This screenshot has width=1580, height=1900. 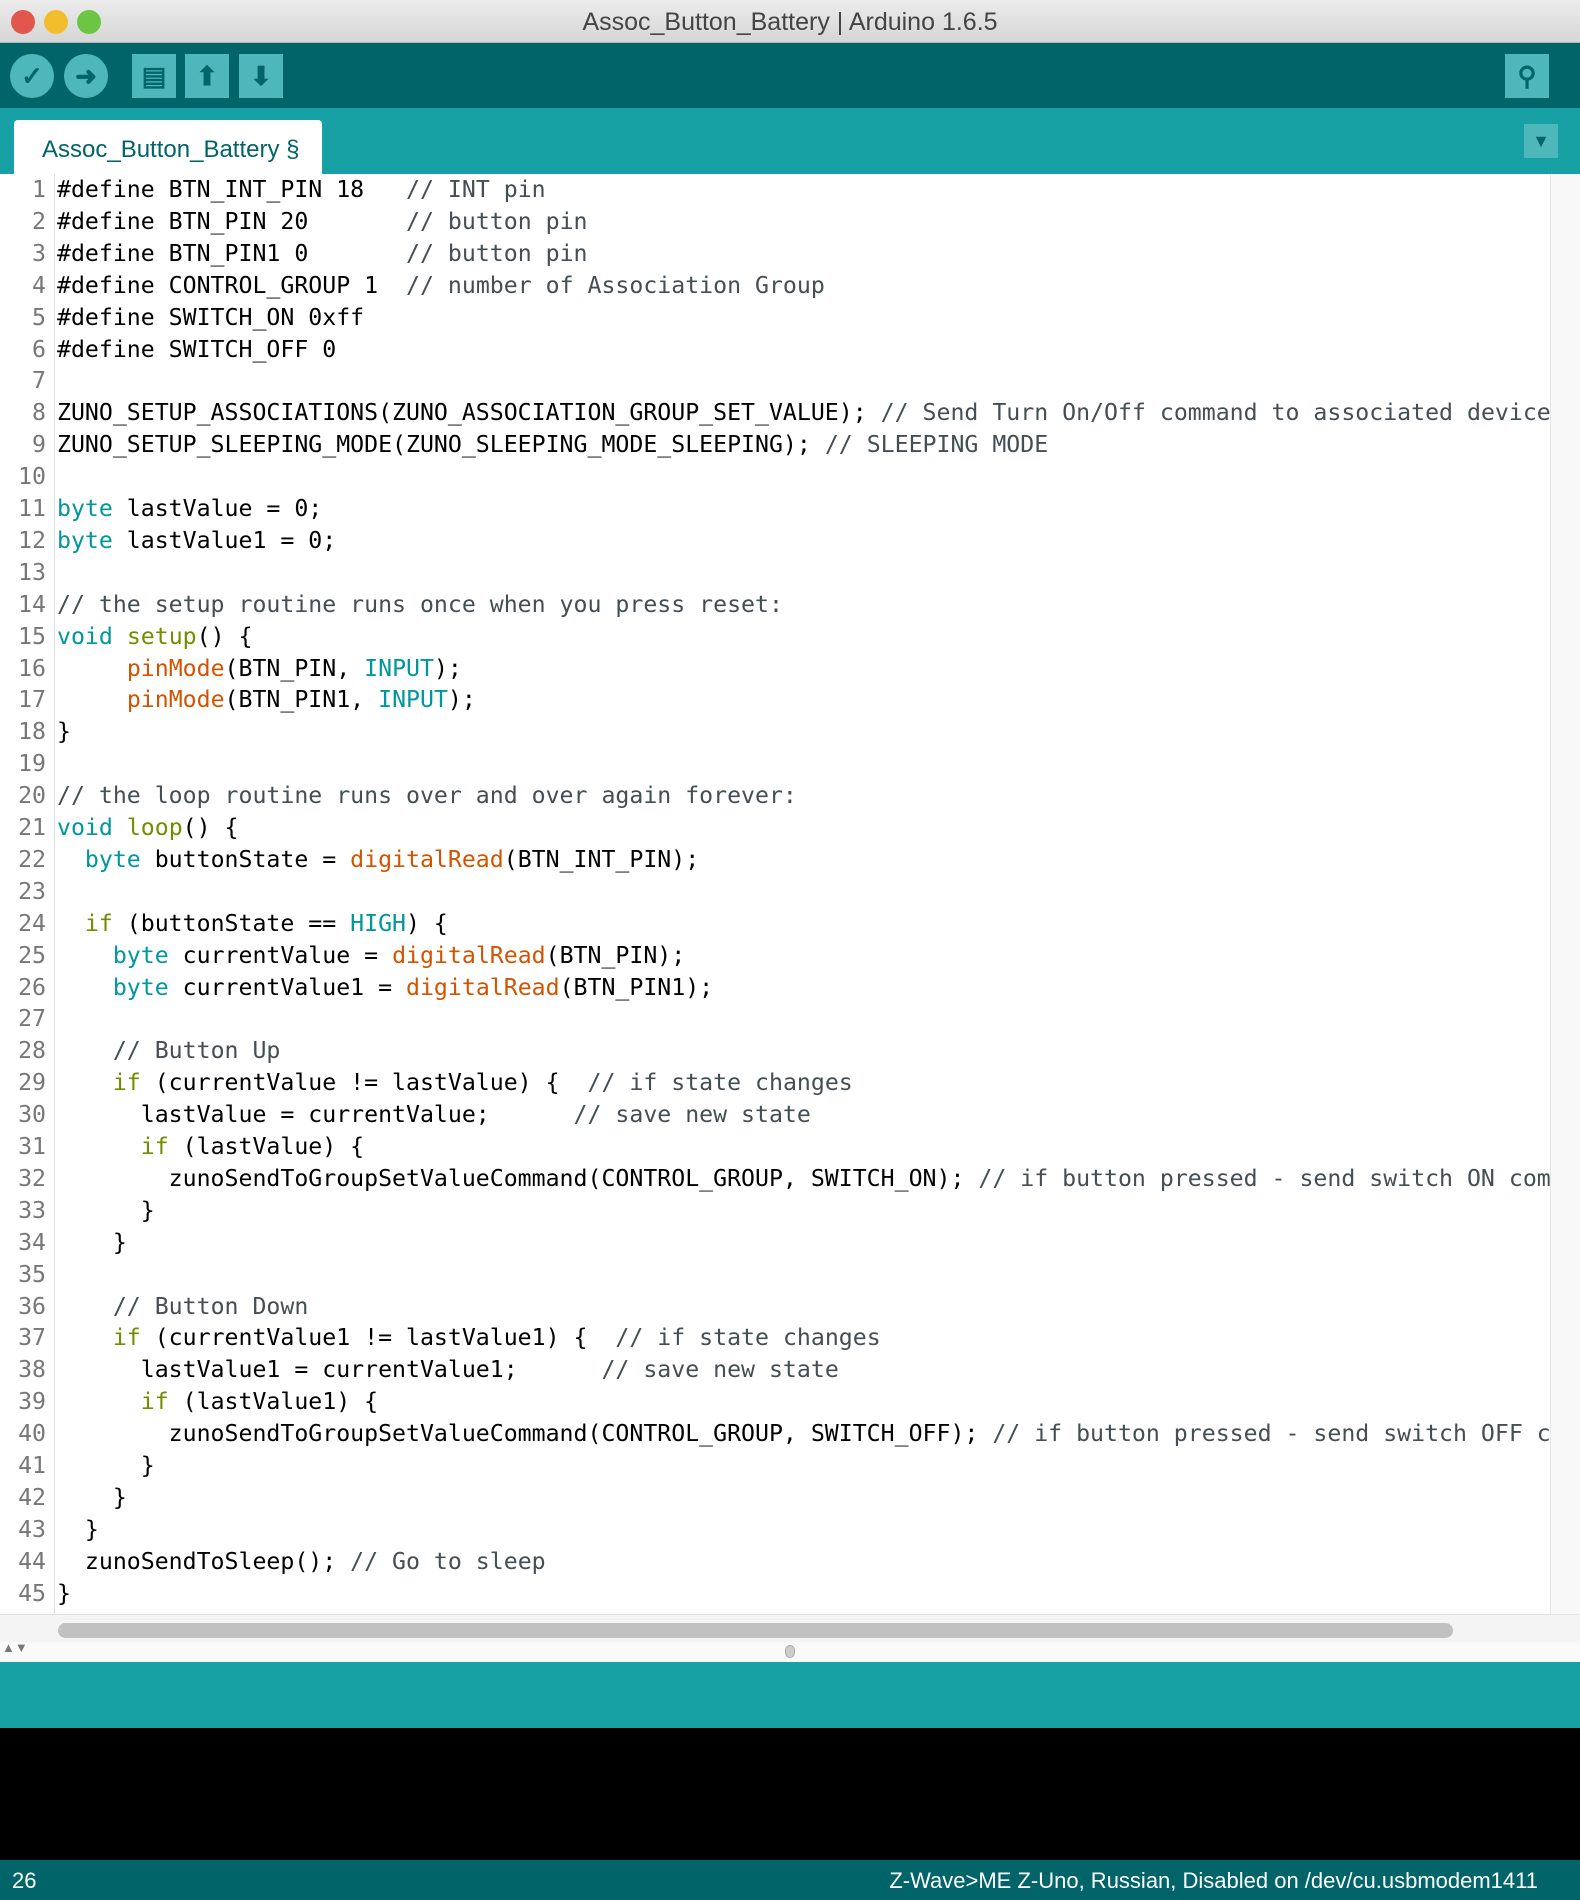 I want to click on line-number: 6, so click(x=39, y=349).